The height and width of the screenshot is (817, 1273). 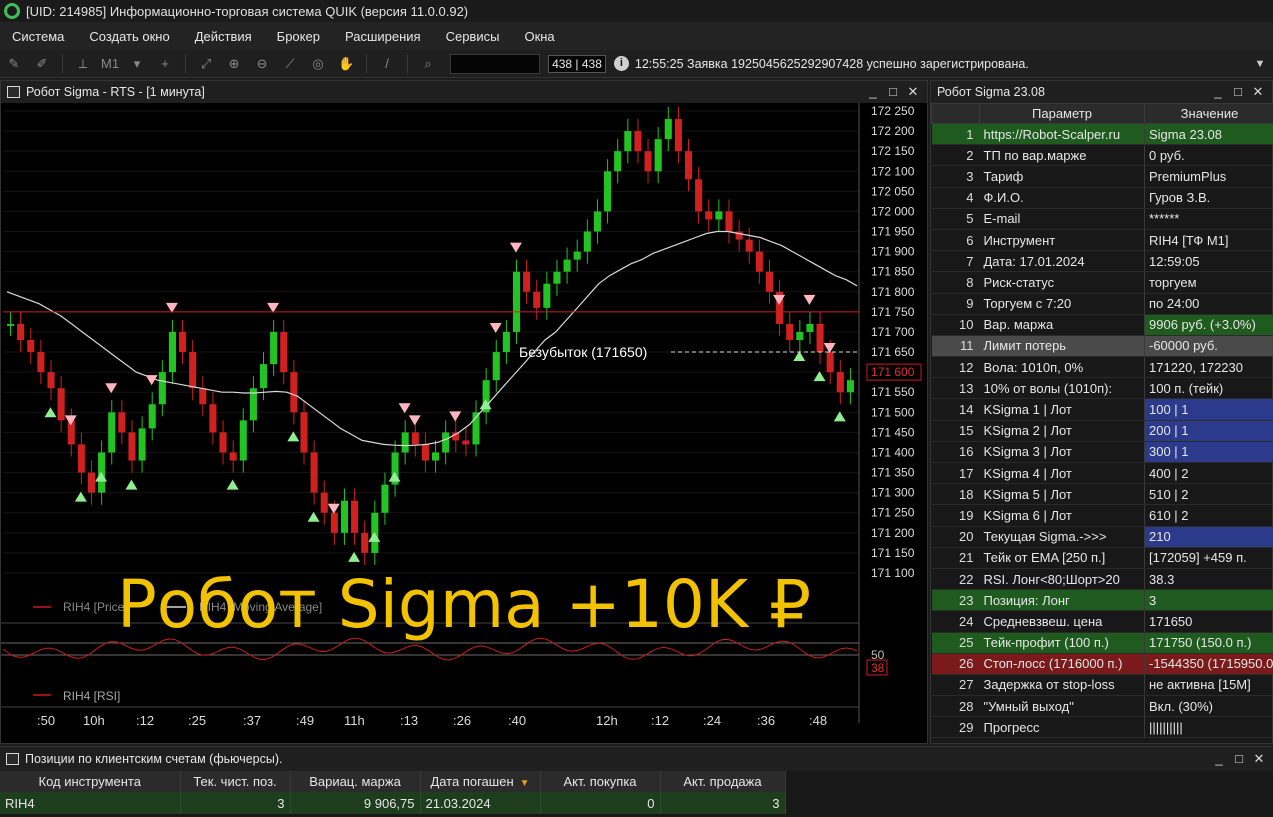 What do you see at coordinates (355, 803) in the screenshot?
I see `cell-variation-margin: 9 906,75` at bounding box center [355, 803].